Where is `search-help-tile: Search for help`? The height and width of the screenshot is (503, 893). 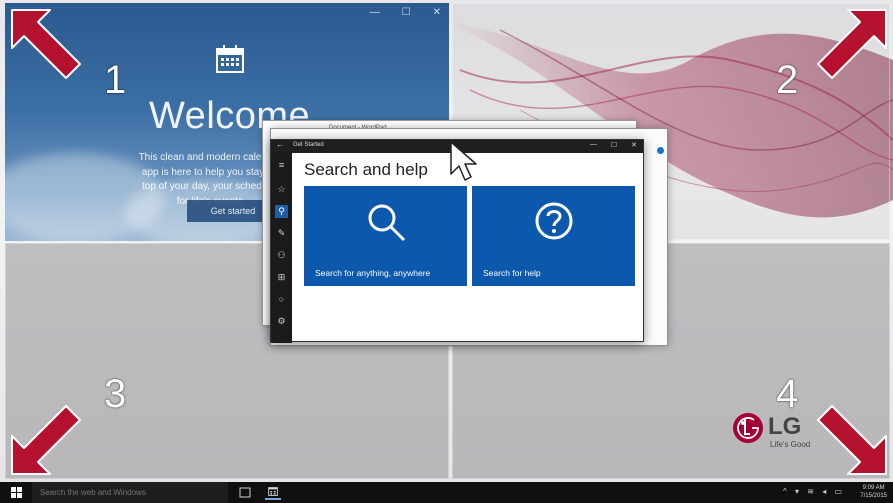
search-help-tile: Search for help is located at coordinates (553, 236).